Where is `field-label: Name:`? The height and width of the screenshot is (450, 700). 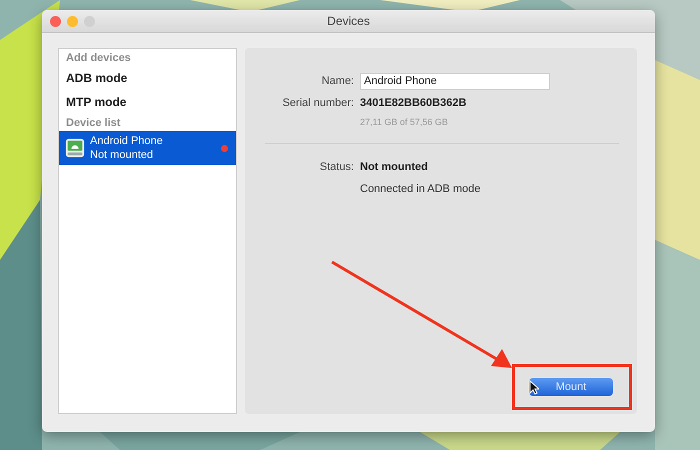 field-label: Name: is located at coordinates (337, 81).